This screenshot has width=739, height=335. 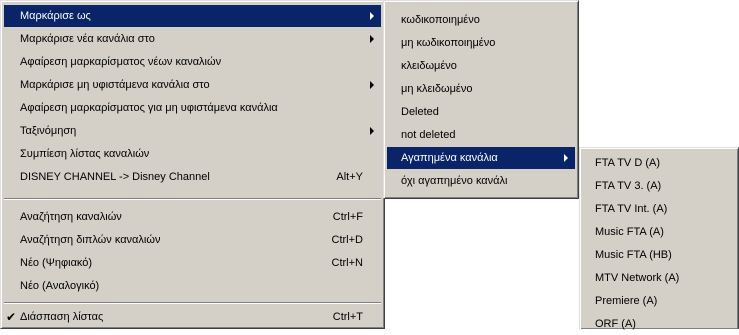 I want to click on favorite-list-item: FTA TV 3. (A), so click(x=659, y=186).